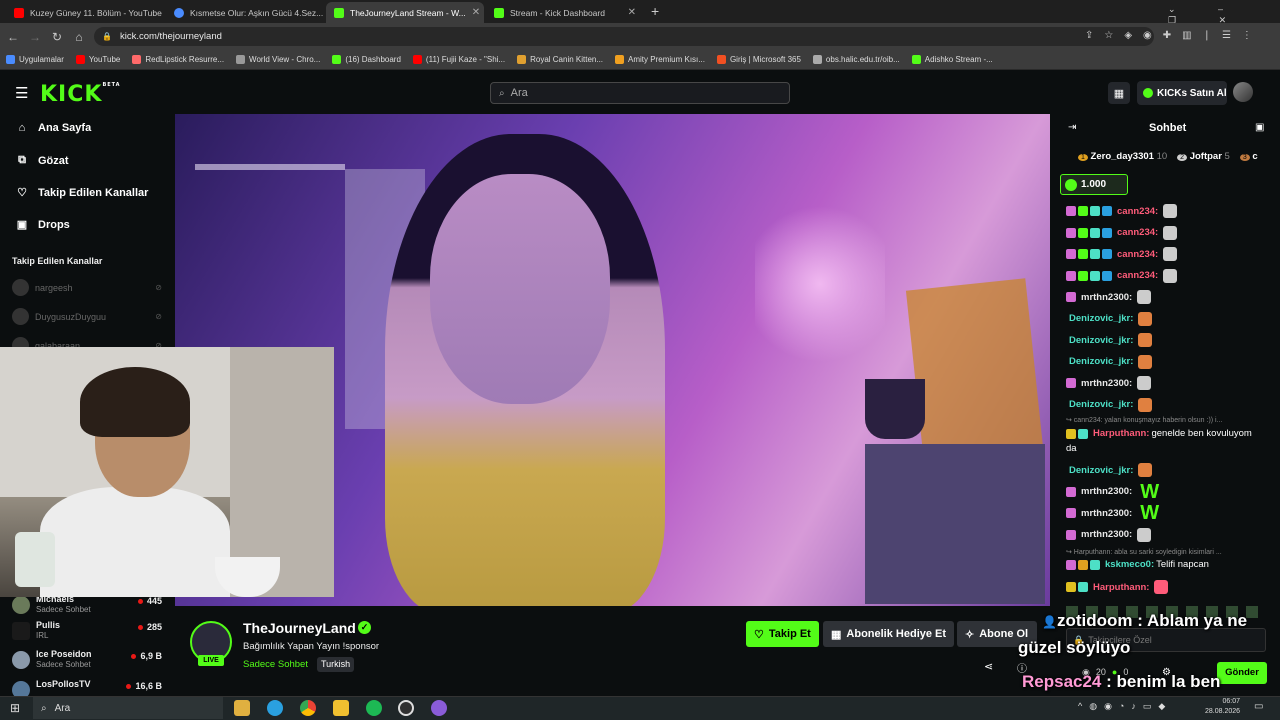 The image size is (1280, 720). Describe the element at coordinates (1148, 93) in the screenshot. I see `kicks-coin-icon` at that location.